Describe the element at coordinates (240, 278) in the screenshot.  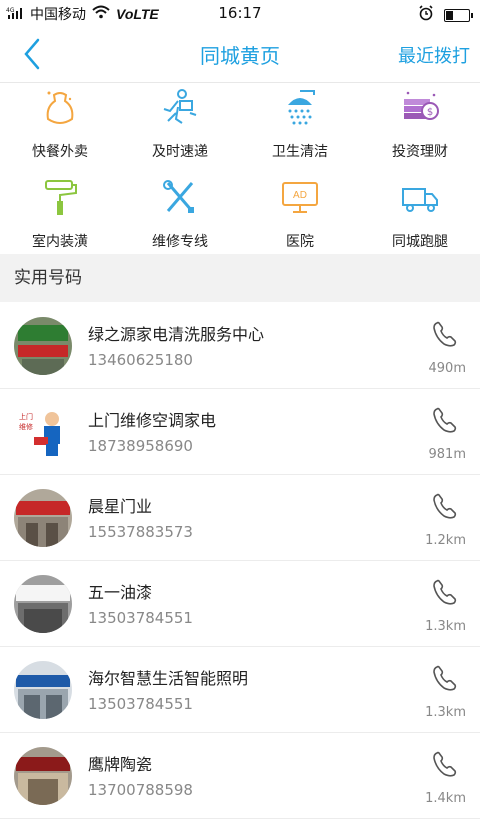
I see `section-header: 实用号码` at that location.